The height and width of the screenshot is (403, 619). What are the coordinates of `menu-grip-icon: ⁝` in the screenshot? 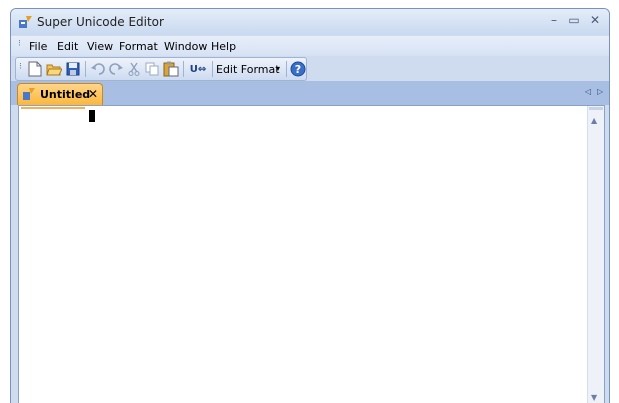 It's located at (19, 44).